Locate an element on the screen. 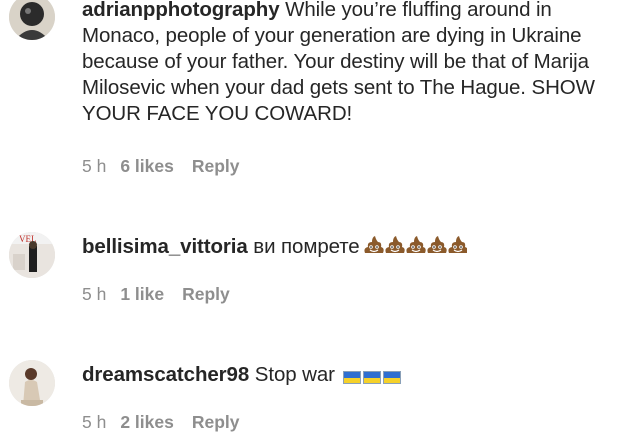 The height and width of the screenshot is (433, 632). comment-username: adrianpphotography is located at coordinates (181, 10).